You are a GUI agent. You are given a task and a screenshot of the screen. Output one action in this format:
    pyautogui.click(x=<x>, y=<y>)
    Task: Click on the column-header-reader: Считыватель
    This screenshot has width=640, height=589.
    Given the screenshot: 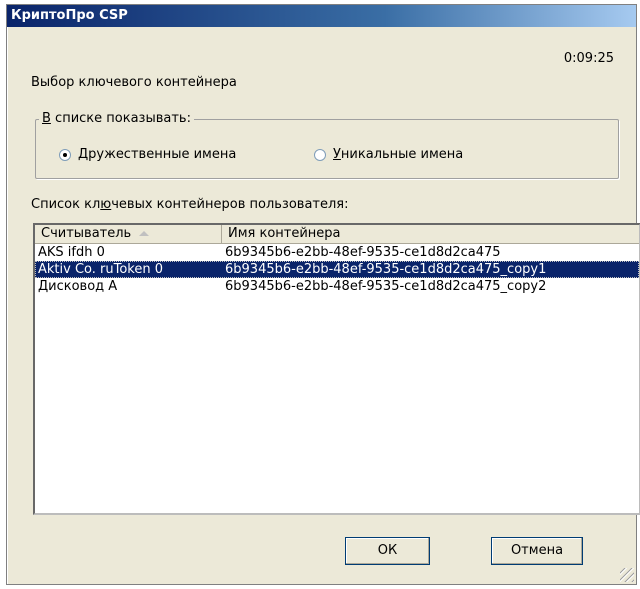 What is the action you would take?
    pyautogui.click(x=128, y=234)
    